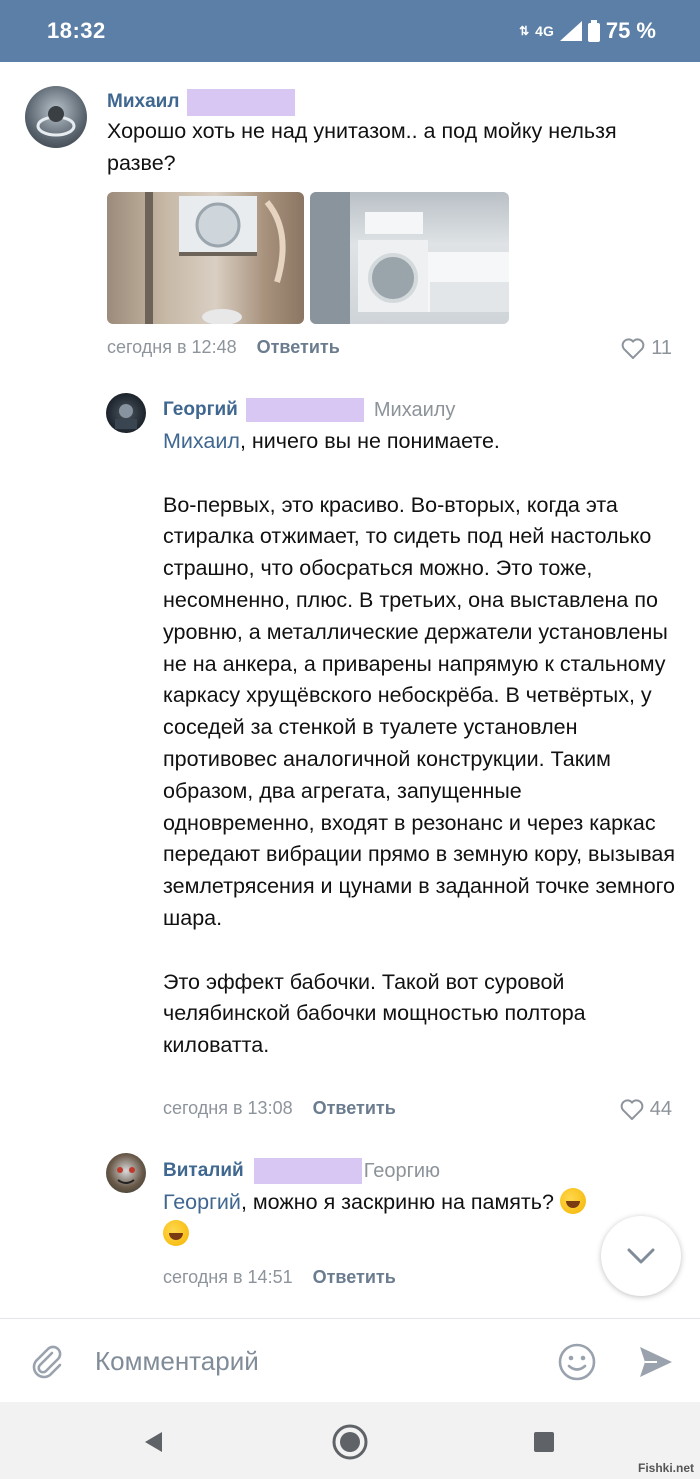 The height and width of the screenshot is (1479, 700). Describe the element at coordinates (369, 441) in the screenshot. I see `comment-text-line: , ничего вы не понимаете.` at that location.